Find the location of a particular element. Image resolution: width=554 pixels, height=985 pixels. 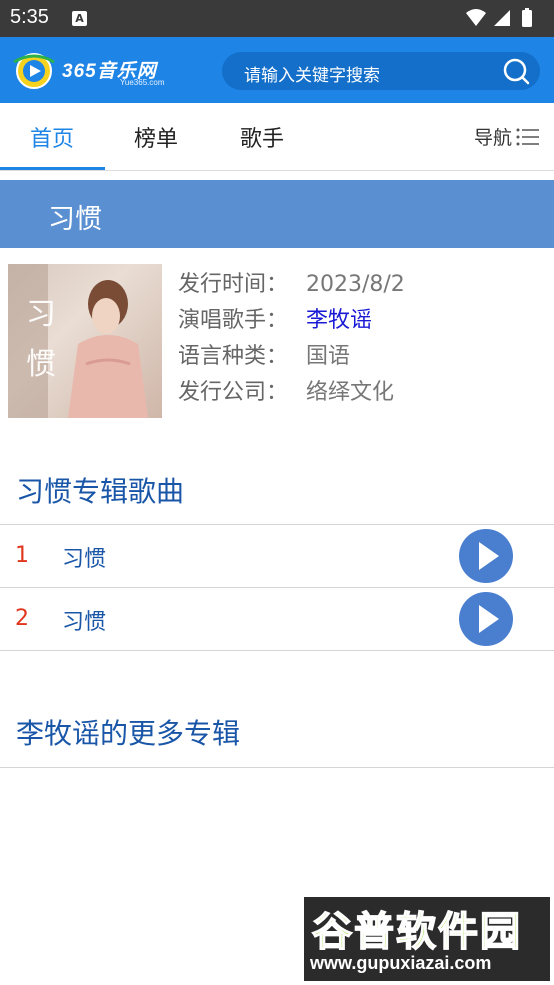

site-logo: 365音乐网 Yue365.com is located at coordinates (97, 71).